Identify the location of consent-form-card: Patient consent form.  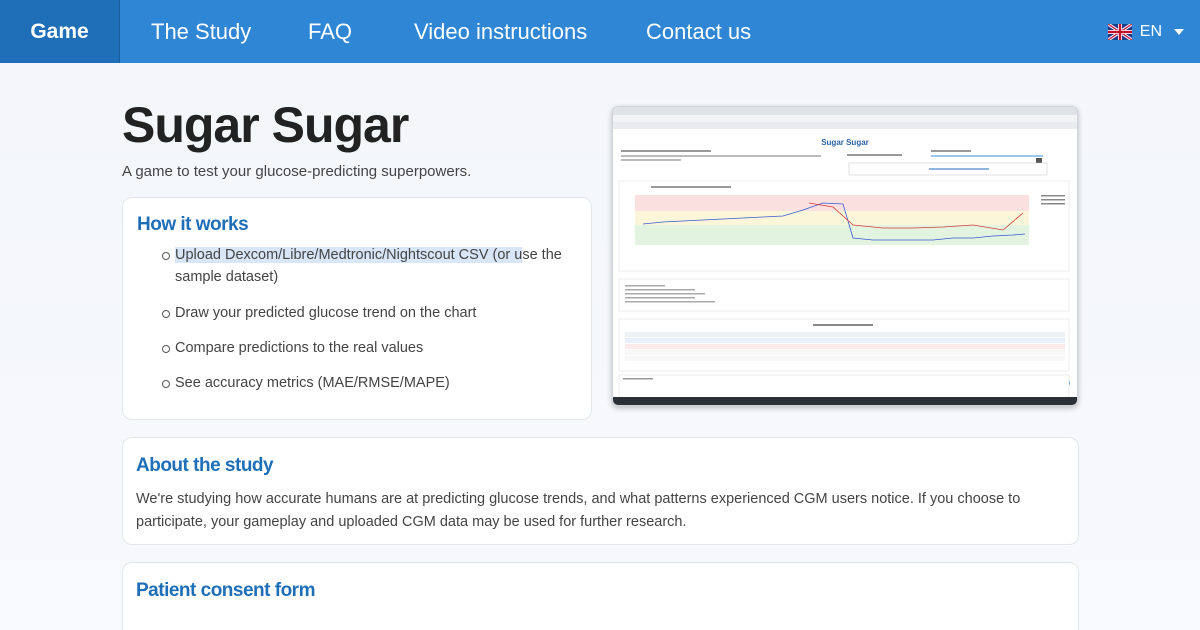
(600, 596).